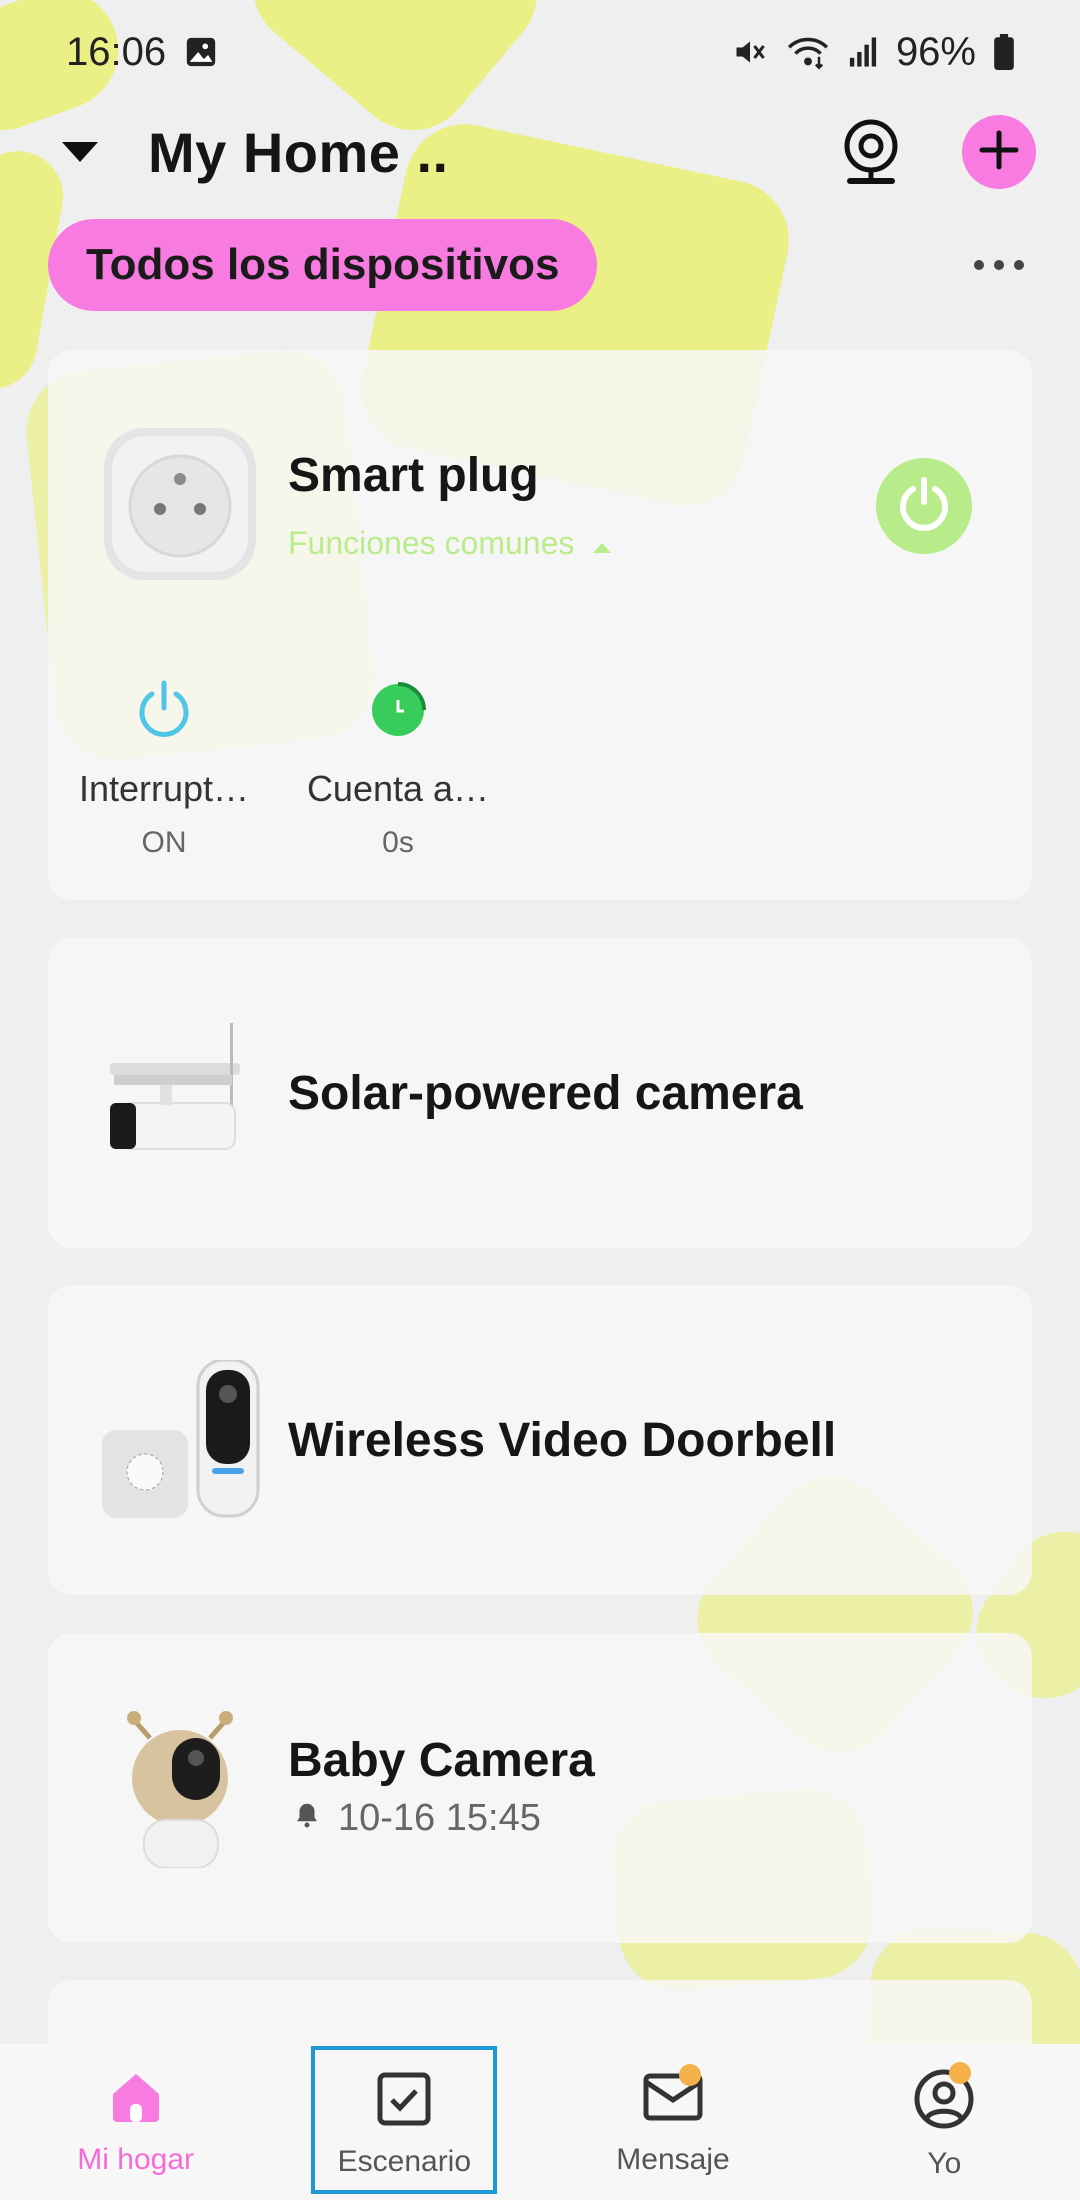 The width and height of the screenshot is (1080, 2200). I want to click on battery-percent: 96%, so click(935, 51).